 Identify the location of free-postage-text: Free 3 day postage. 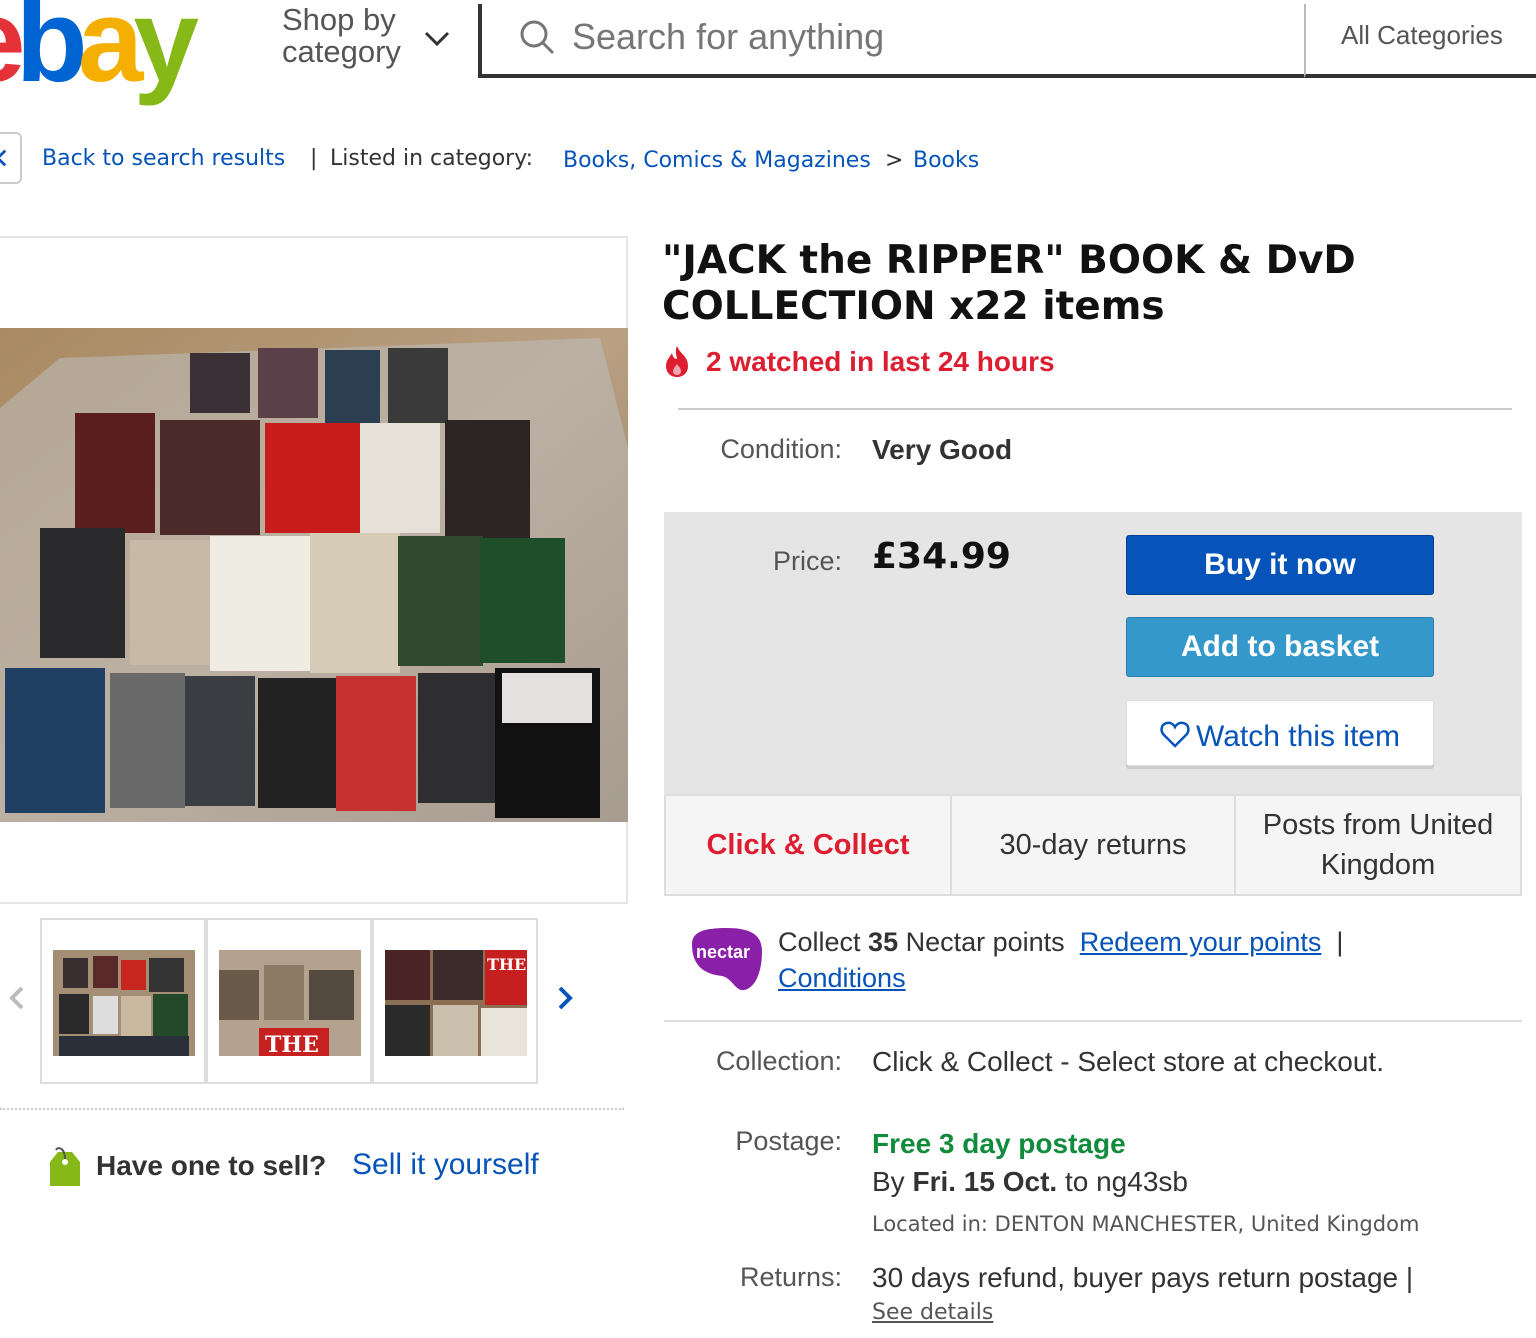
(999, 1143).